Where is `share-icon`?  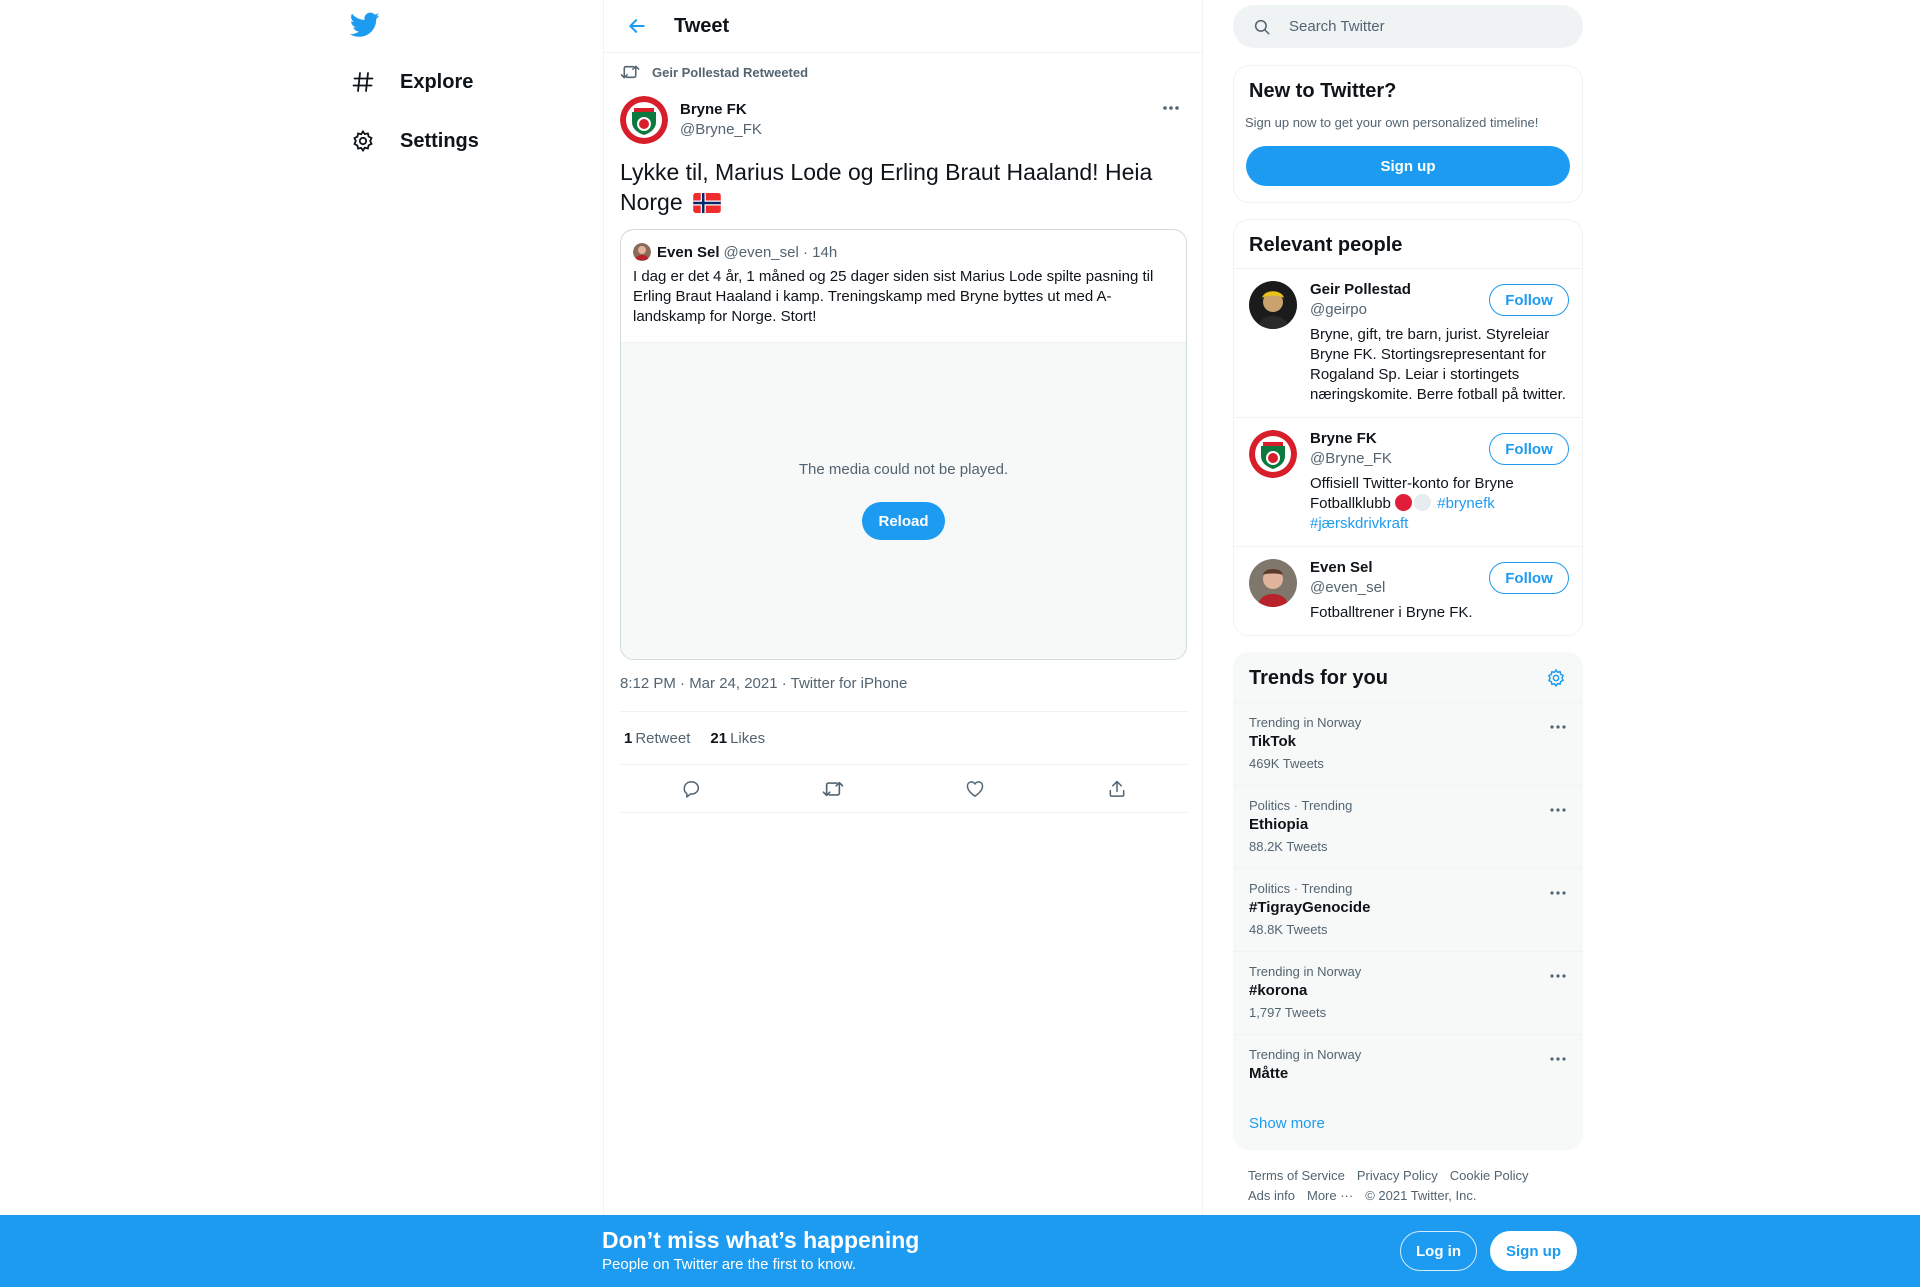 share-icon is located at coordinates (1117, 788).